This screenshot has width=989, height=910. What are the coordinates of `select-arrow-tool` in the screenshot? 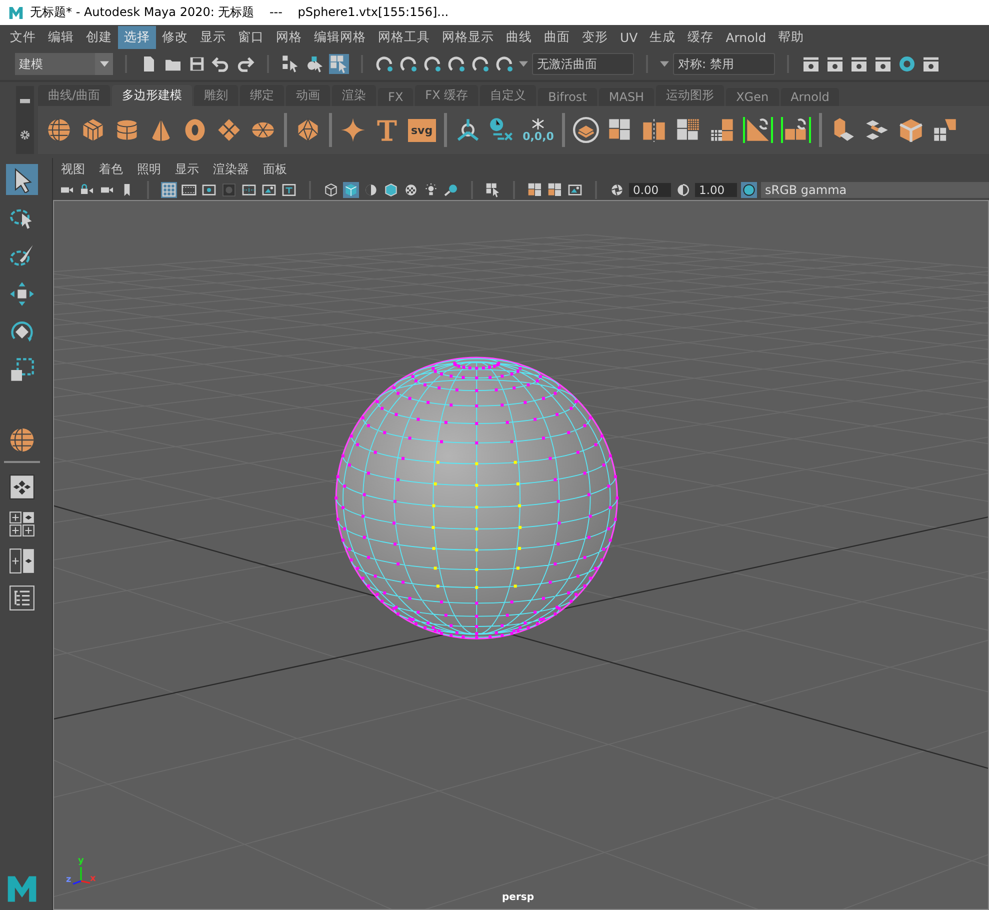 It's located at (22, 180).